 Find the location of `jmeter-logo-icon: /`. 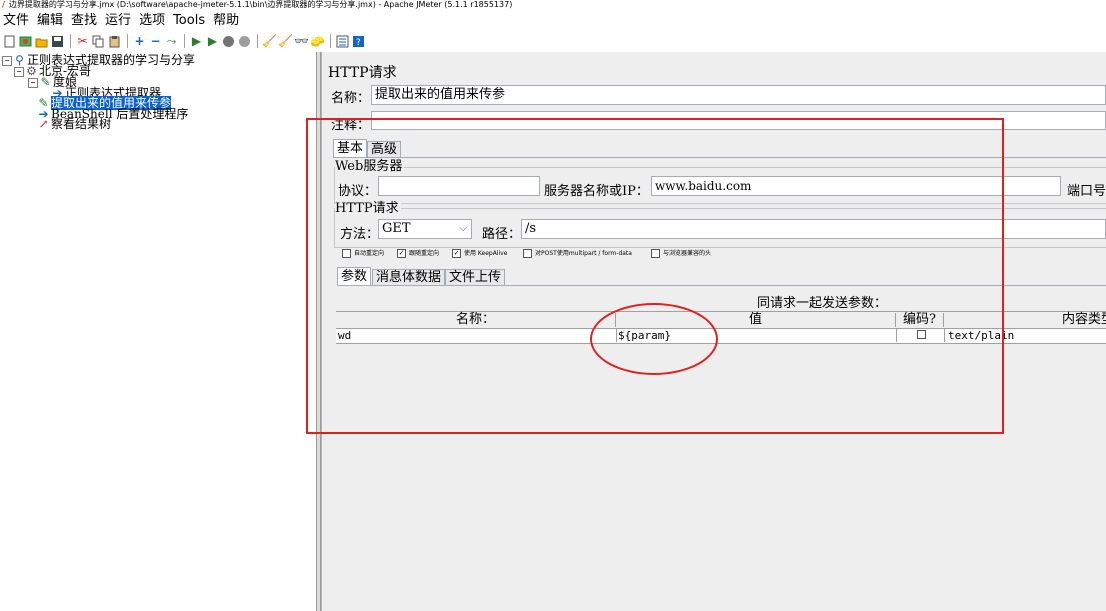

jmeter-logo-icon: / is located at coordinates (3, 4).